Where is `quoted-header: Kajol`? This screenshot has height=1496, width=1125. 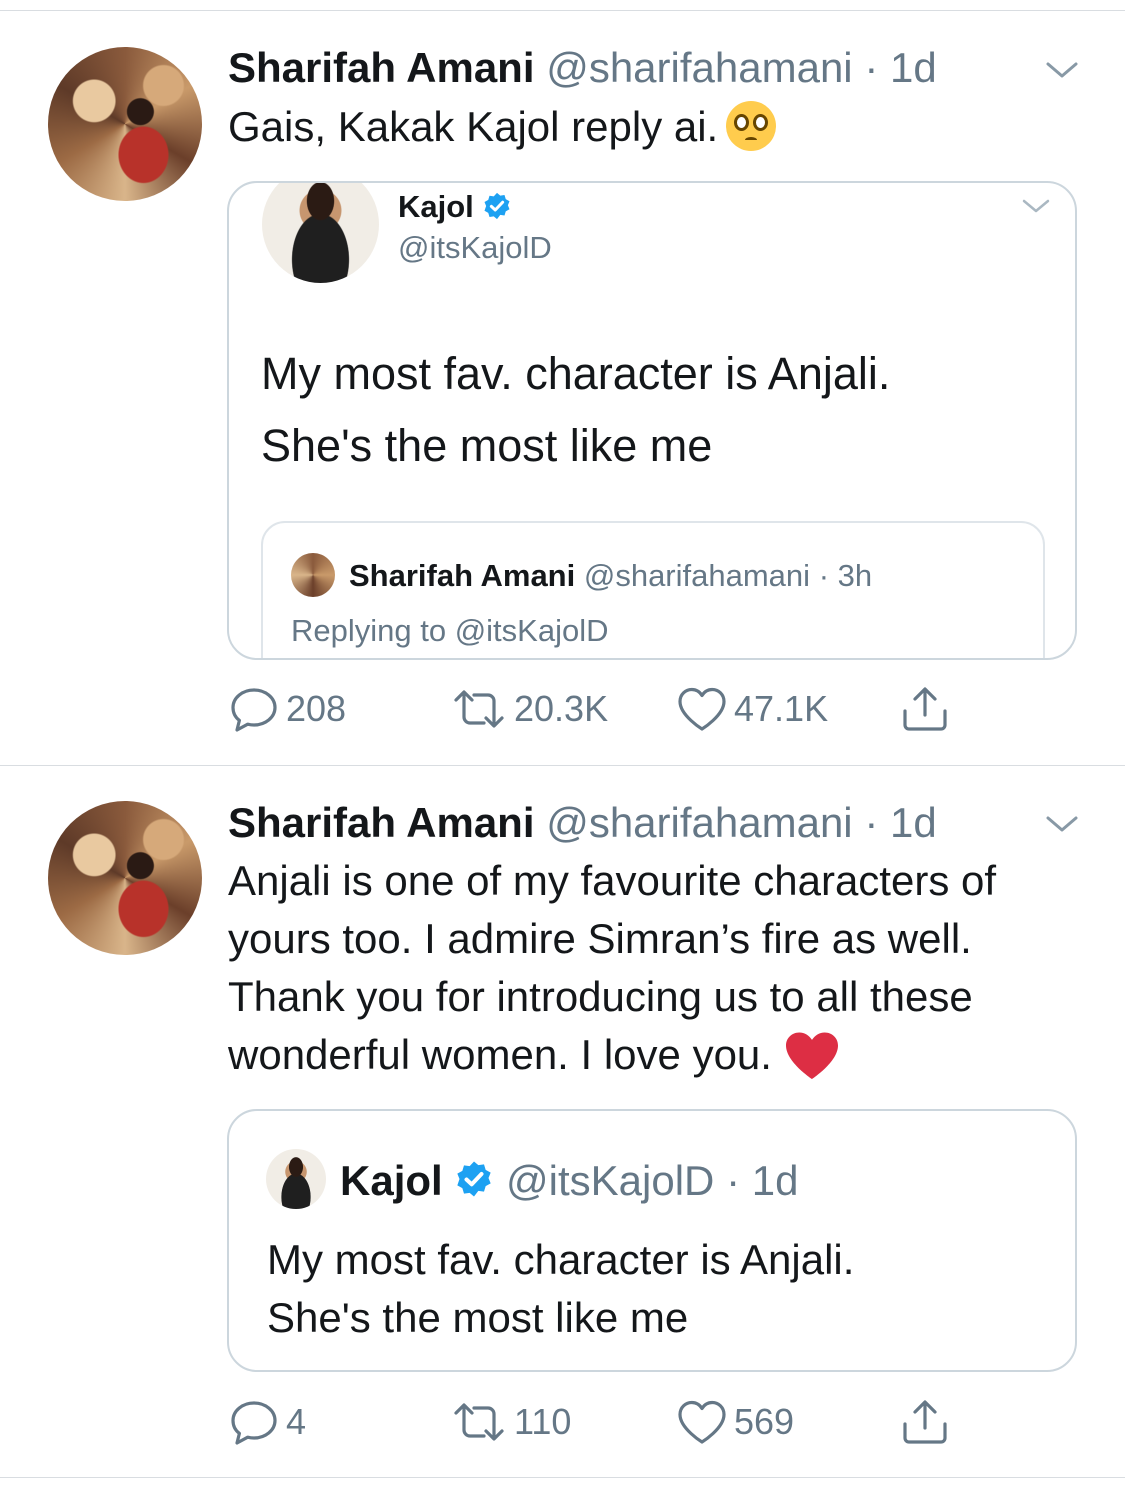
quoted-header: Kajol is located at coordinates (455, 207).